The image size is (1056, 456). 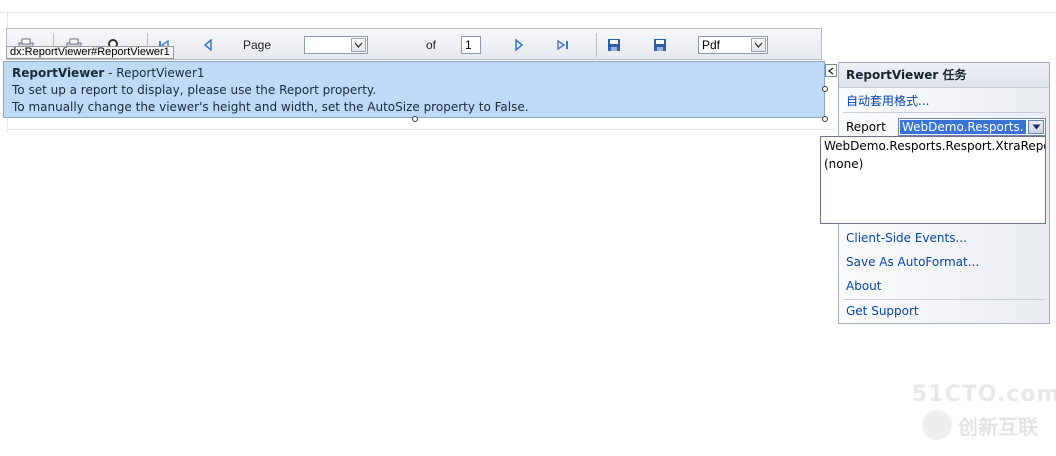 I want to click on viewer-title-name: ReportViewer, so click(x=58, y=73).